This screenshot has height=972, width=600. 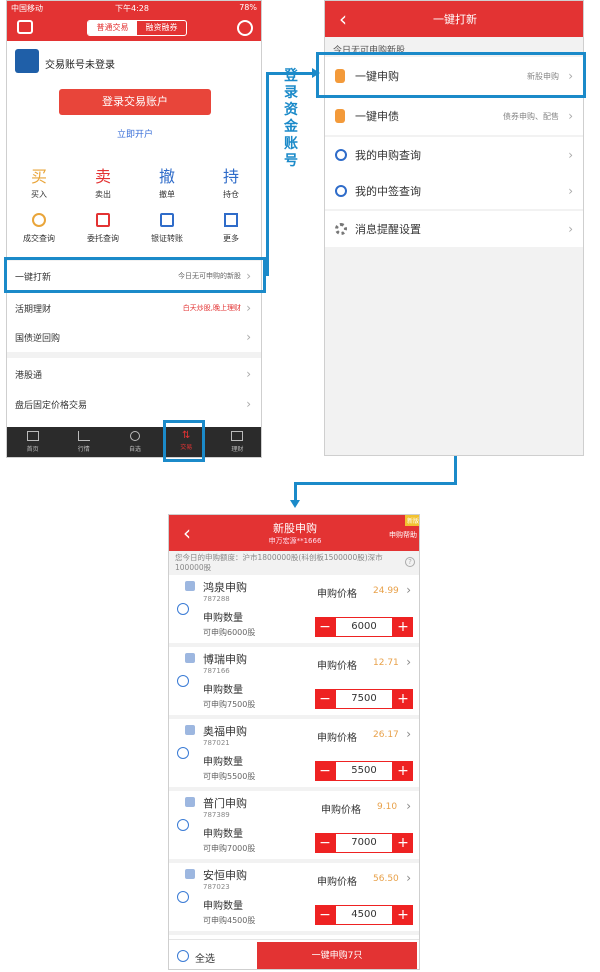 I want to click on battery: 78%, so click(x=248, y=7).